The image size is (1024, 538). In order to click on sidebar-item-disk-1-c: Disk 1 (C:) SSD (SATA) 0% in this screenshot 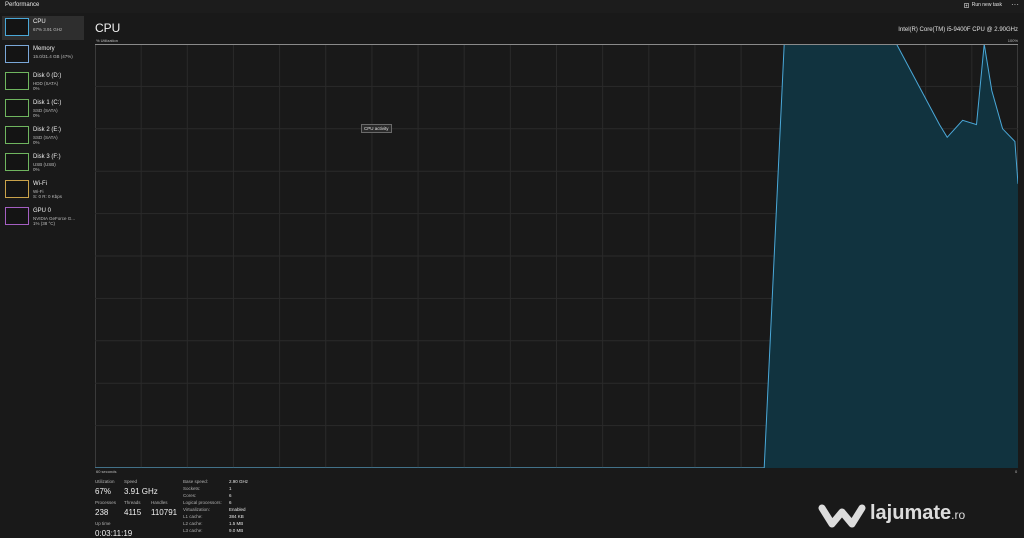, I will do `click(43, 109)`.